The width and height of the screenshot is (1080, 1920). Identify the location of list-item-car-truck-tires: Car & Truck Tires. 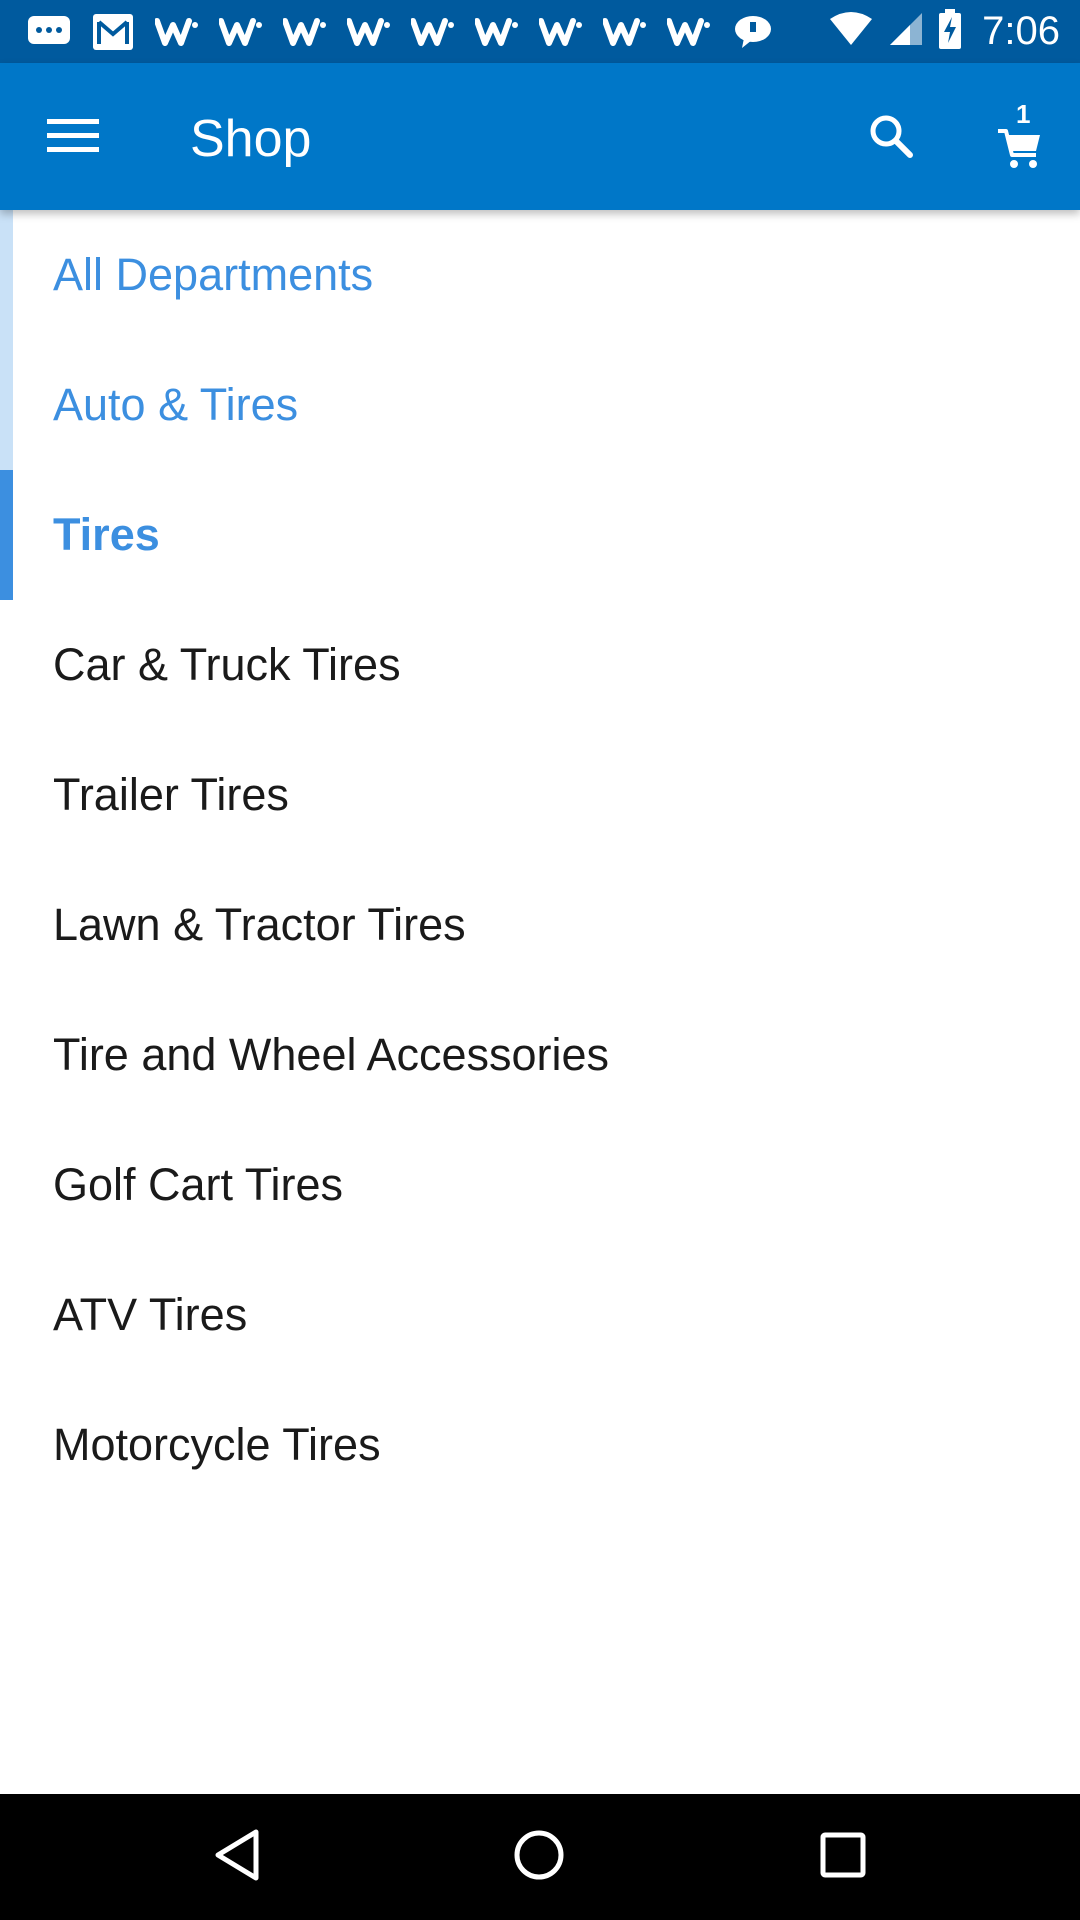
(540, 665).